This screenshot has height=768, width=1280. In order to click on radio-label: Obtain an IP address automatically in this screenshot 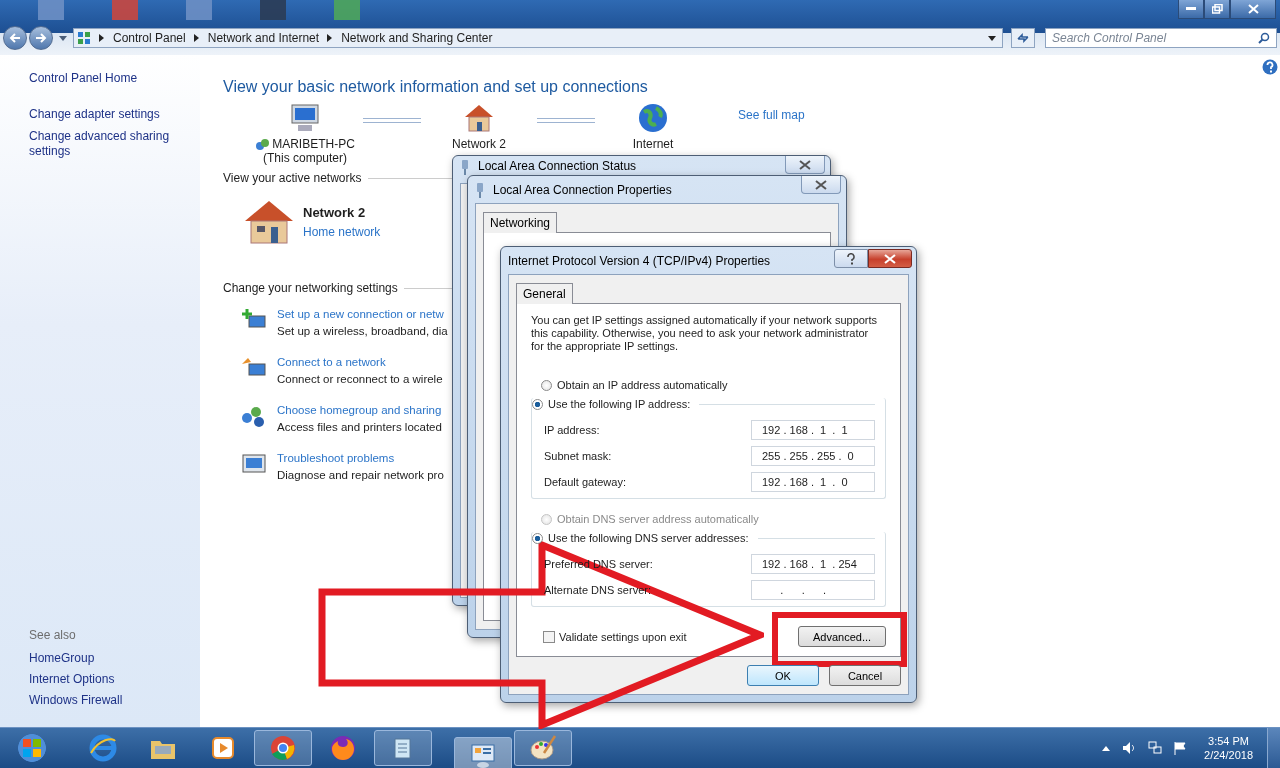, I will do `click(642, 385)`.